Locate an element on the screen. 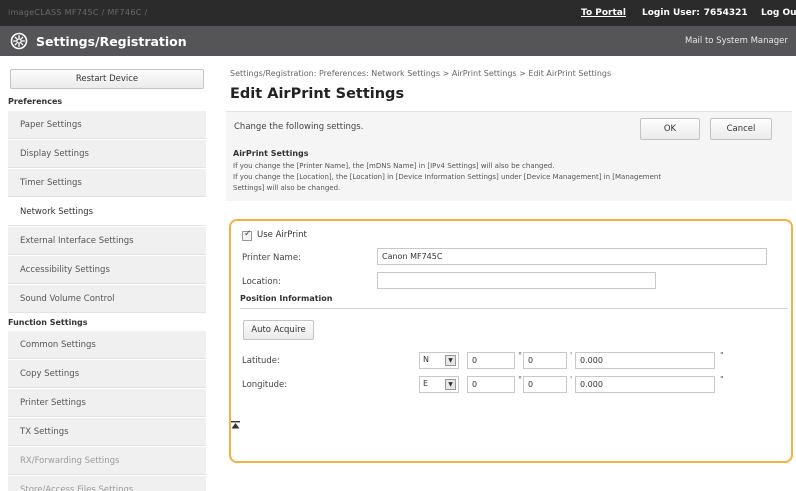  sidebar-item-paper-settings: Paper Settings is located at coordinates (107, 125).